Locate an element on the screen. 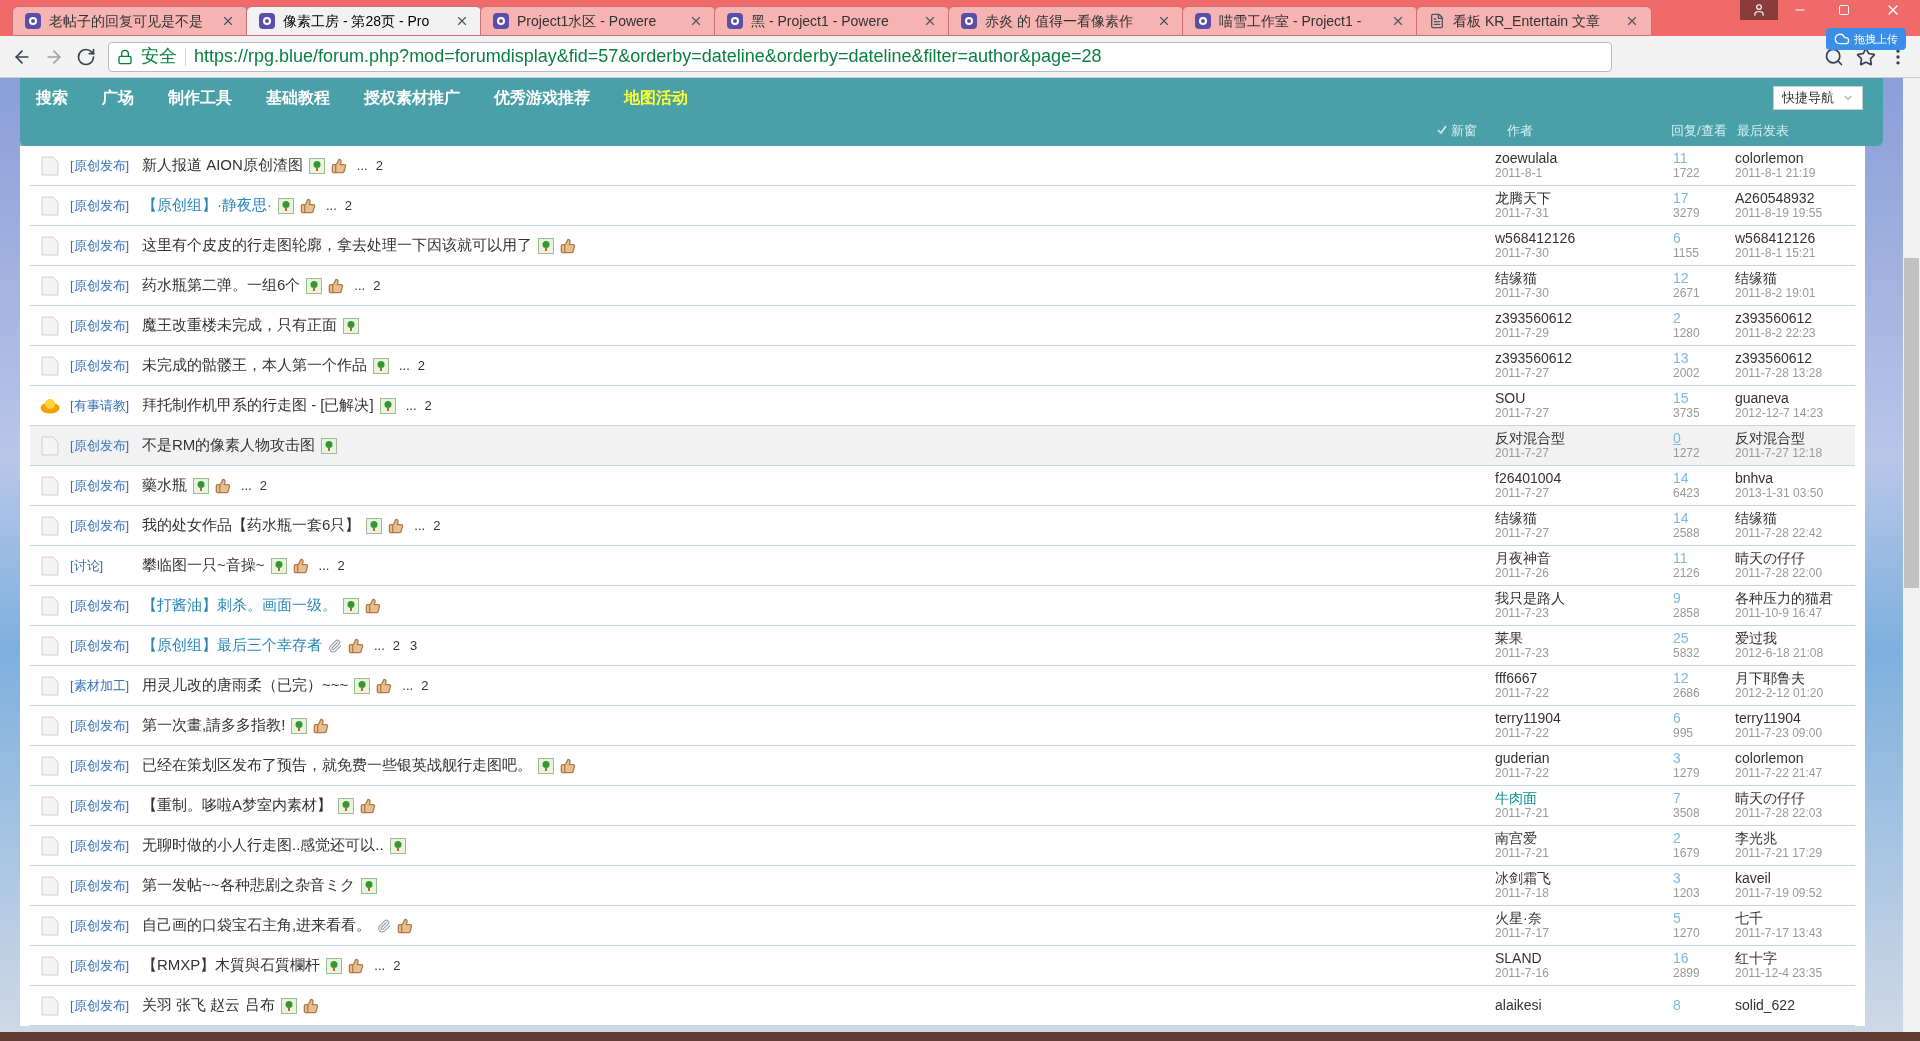 The image size is (1920, 1041). last-poster: kaveil is located at coordinates (1795, 878).